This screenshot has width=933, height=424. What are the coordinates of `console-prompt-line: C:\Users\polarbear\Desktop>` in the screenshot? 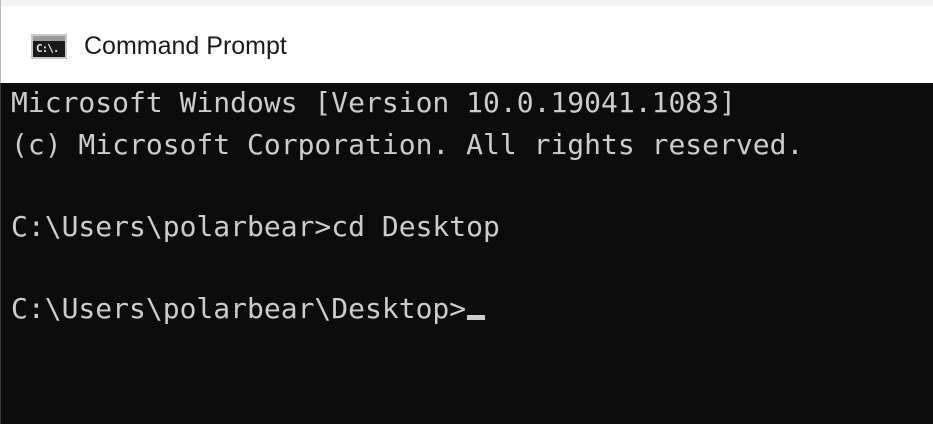 It's located at (248, 309).